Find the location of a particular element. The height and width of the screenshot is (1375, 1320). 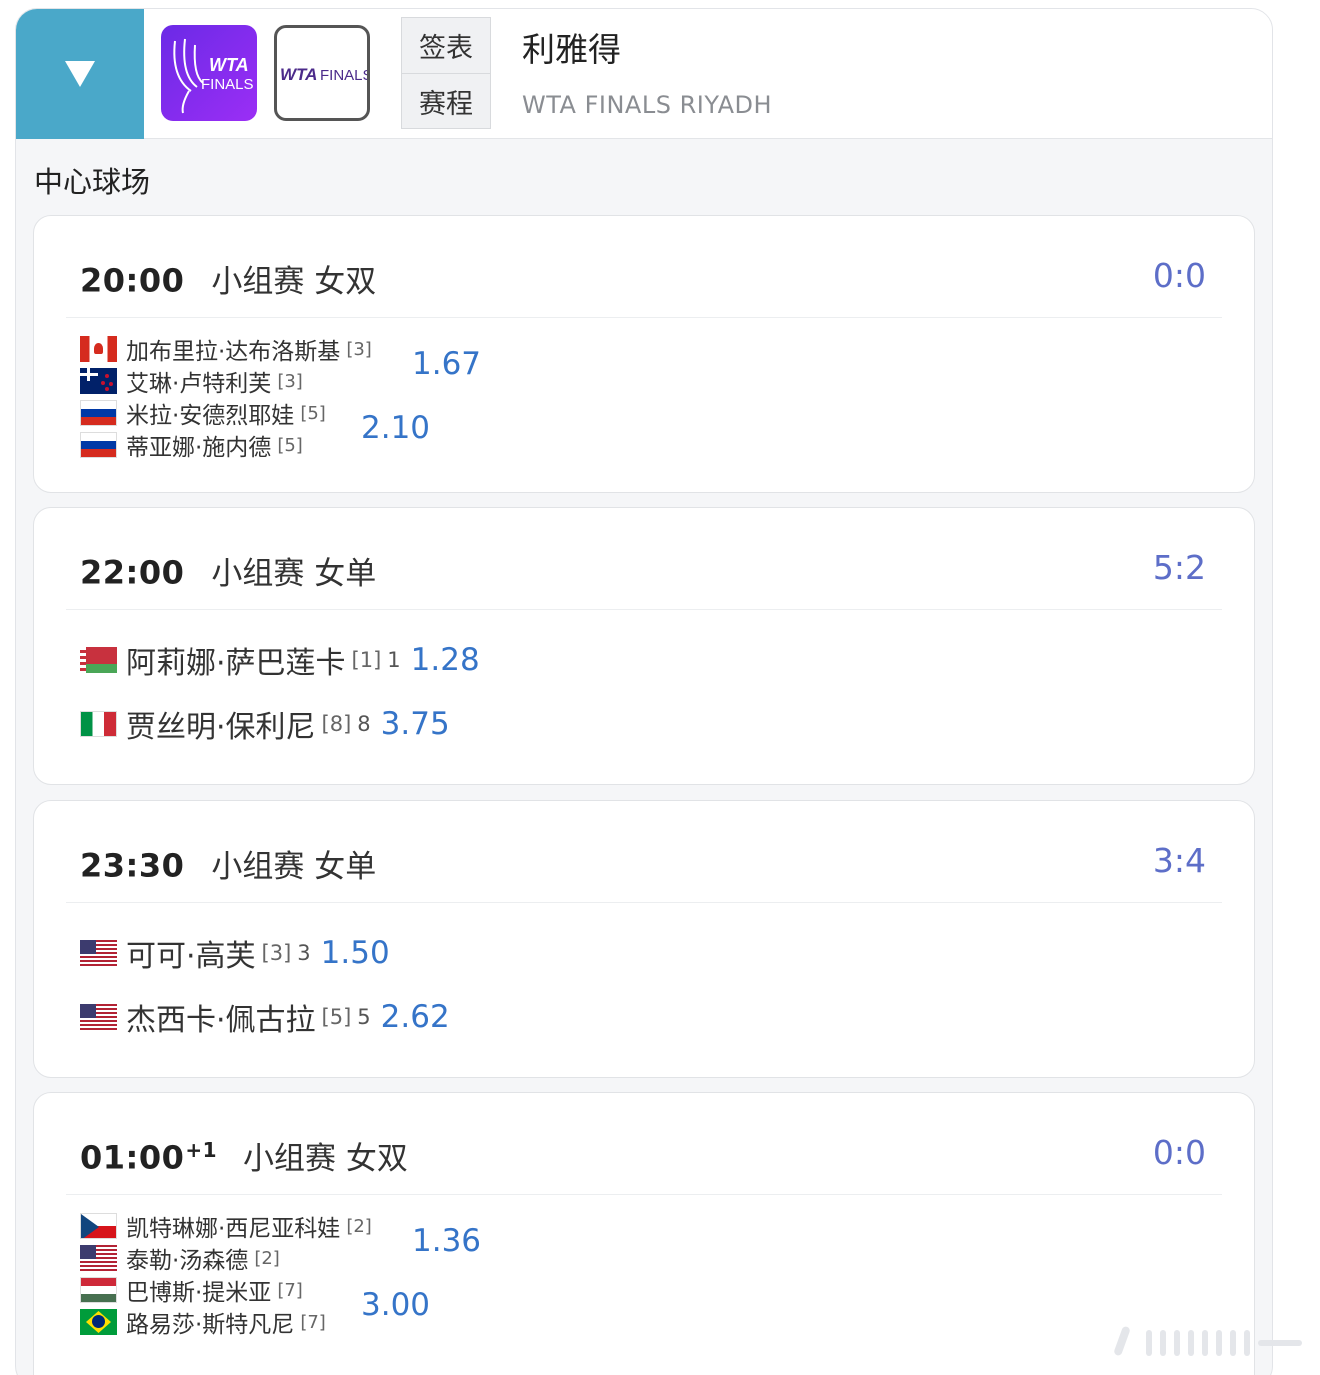

match-header: 22:00 小组赛 女单 is located at coordinates (228, 570).